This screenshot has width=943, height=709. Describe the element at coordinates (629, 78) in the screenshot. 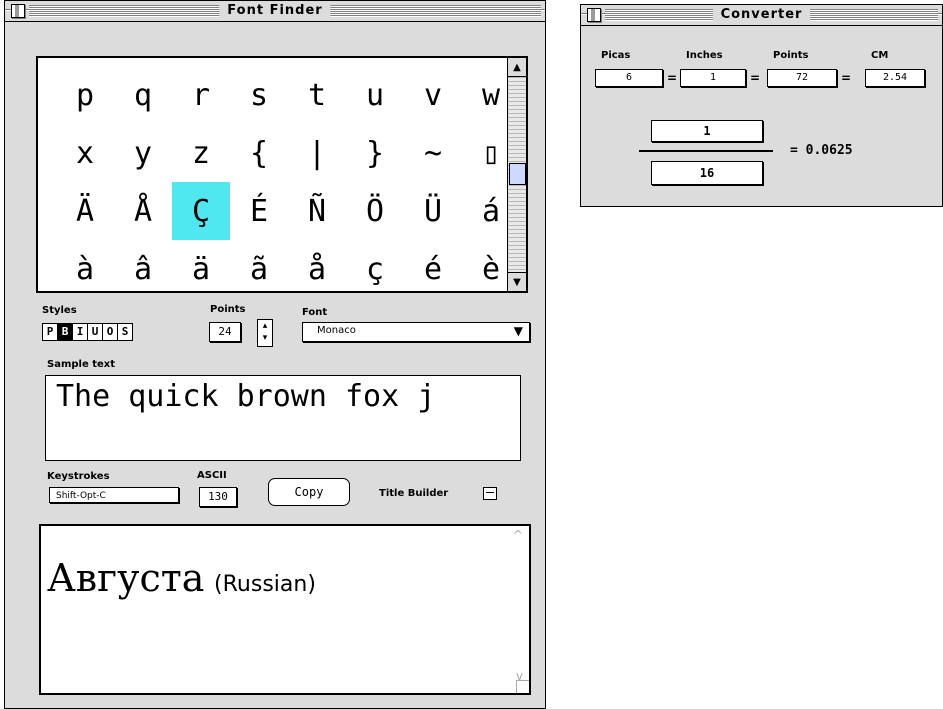

I see `unit-value-field: 6` at that location.